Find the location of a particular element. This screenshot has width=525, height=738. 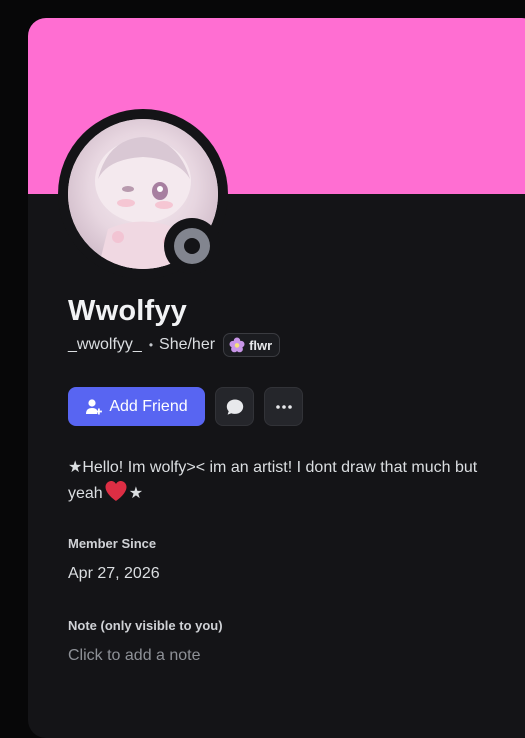

profile-subline: _wwolfyy_ • She/her flwr is located at coordinates (174, 345).